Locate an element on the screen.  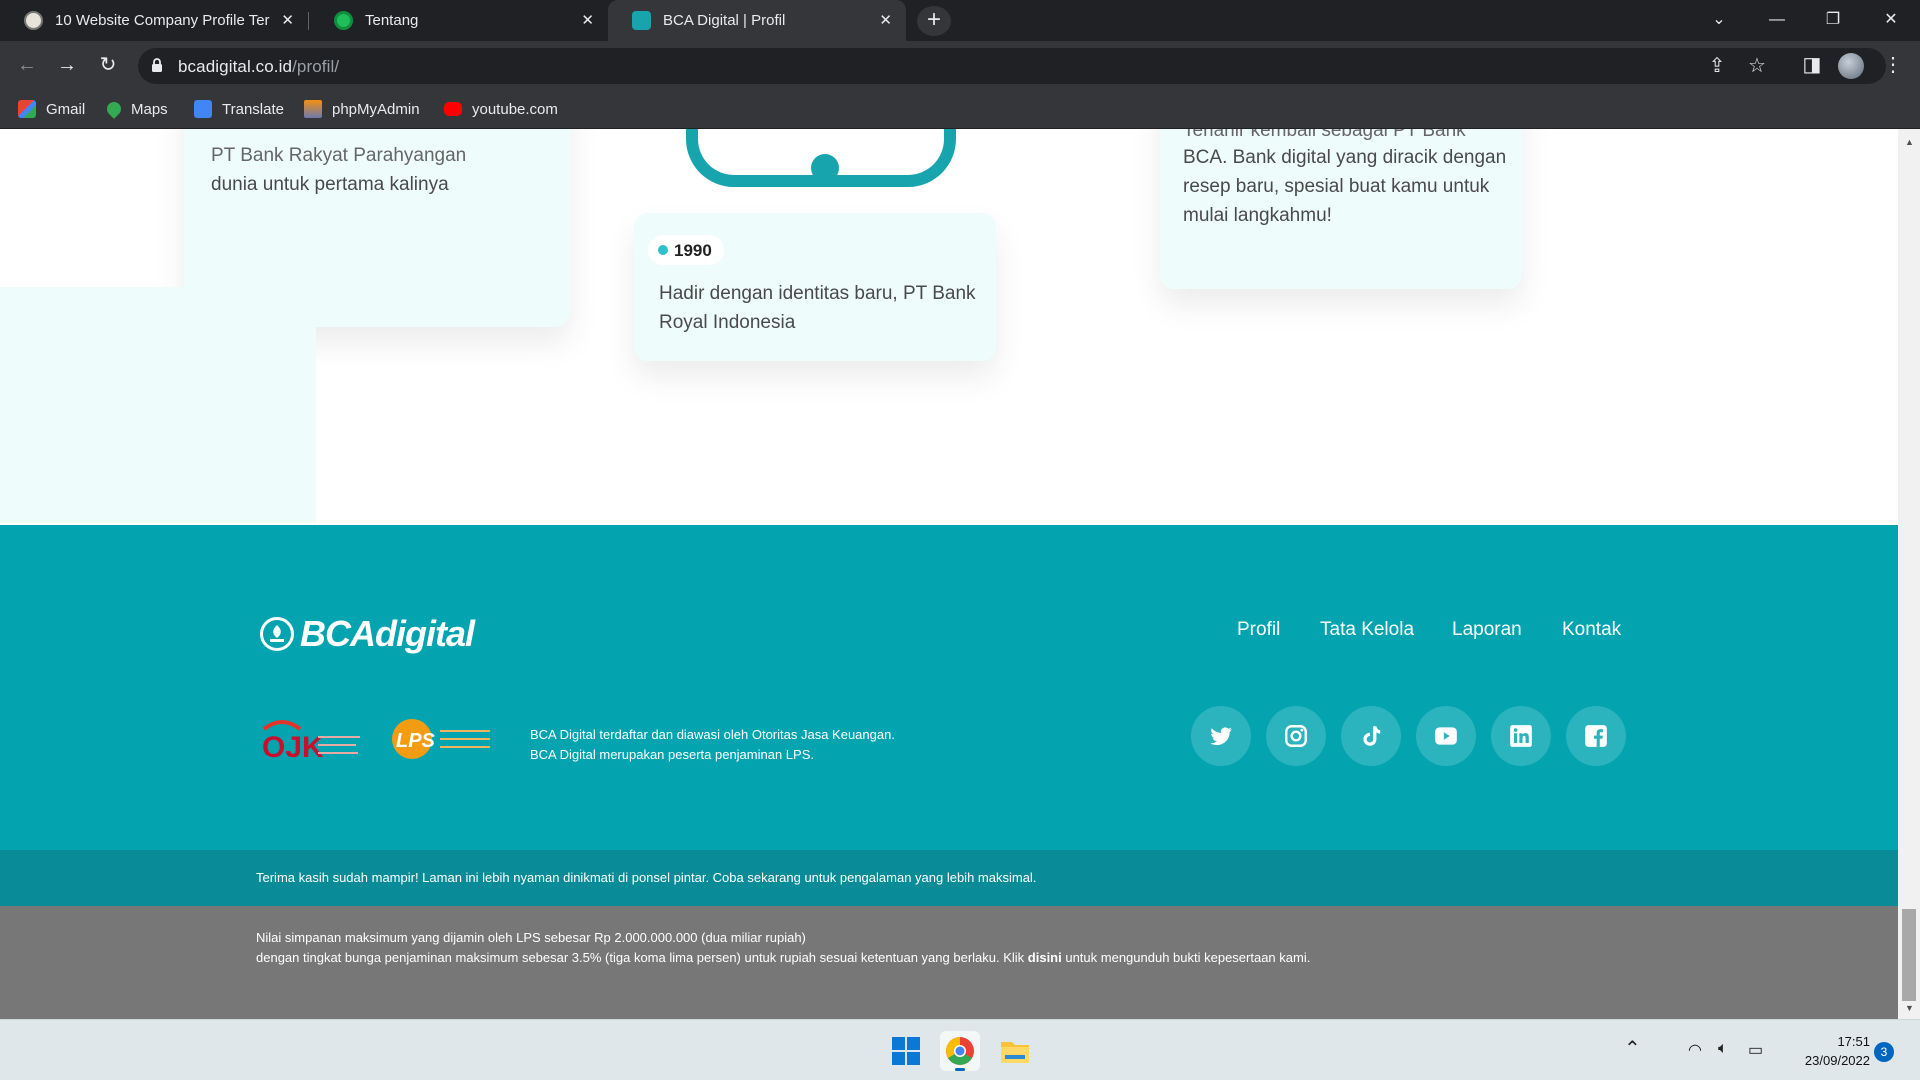
windows-taskbar: ⌃ ◠ 🔈︎ ▭ 17:51 23/09/2022 3 is located at coordinates (960, 1049).